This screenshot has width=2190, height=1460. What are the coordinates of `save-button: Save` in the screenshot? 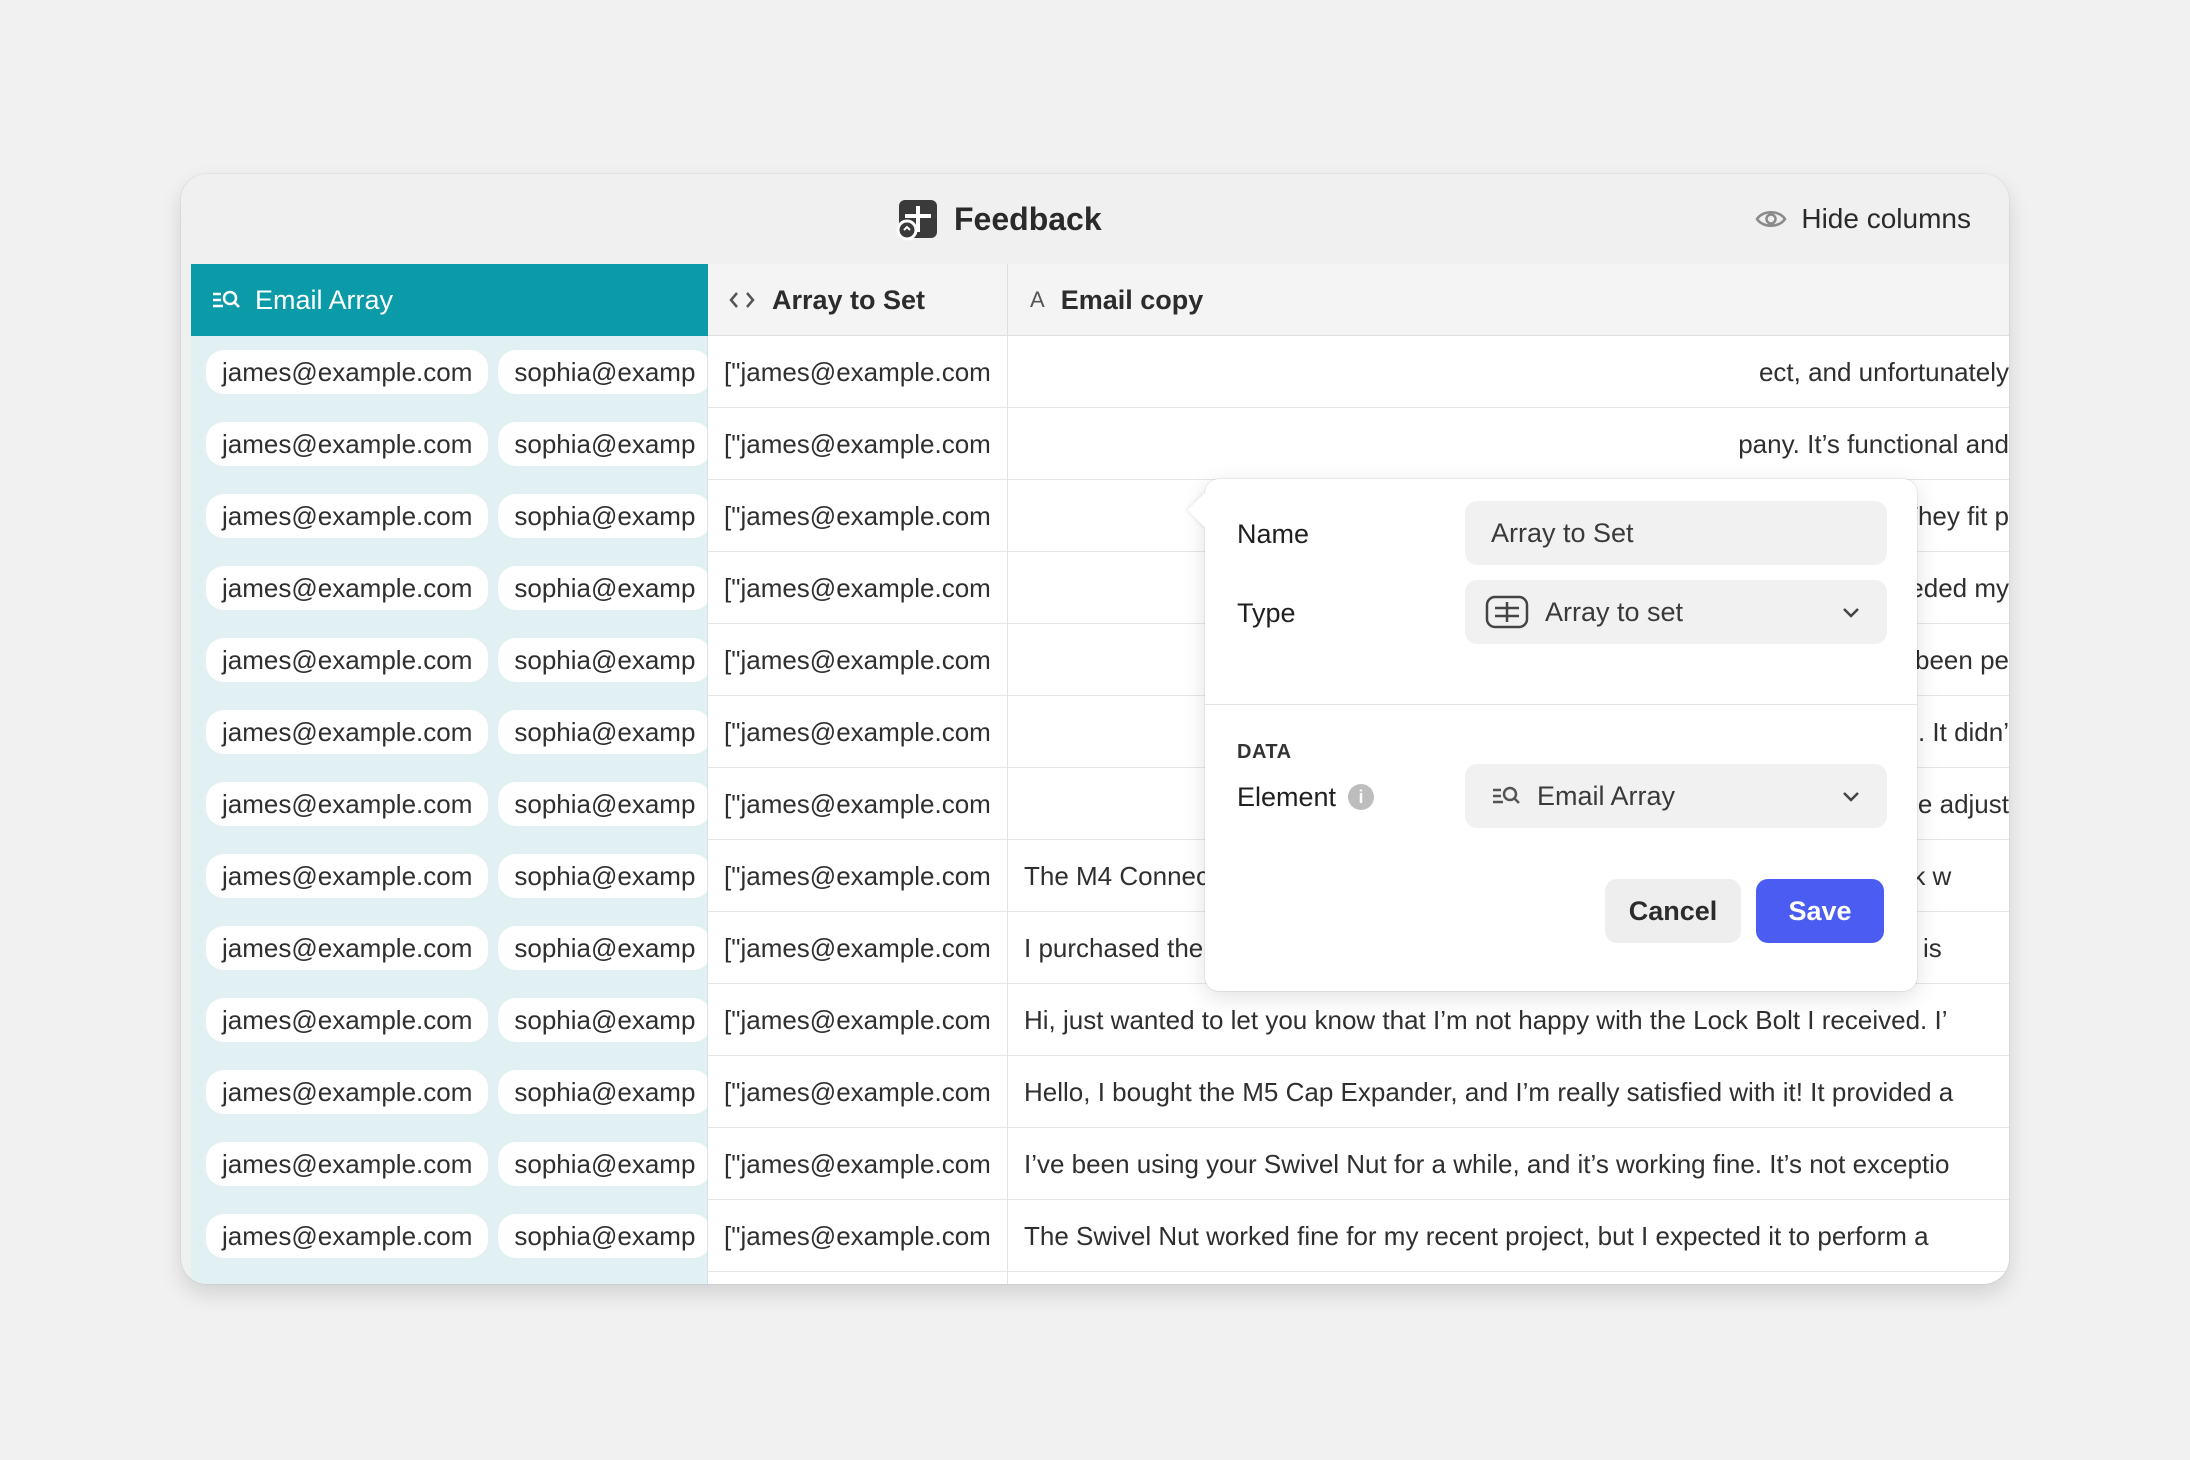 It's located at (1820, 911).